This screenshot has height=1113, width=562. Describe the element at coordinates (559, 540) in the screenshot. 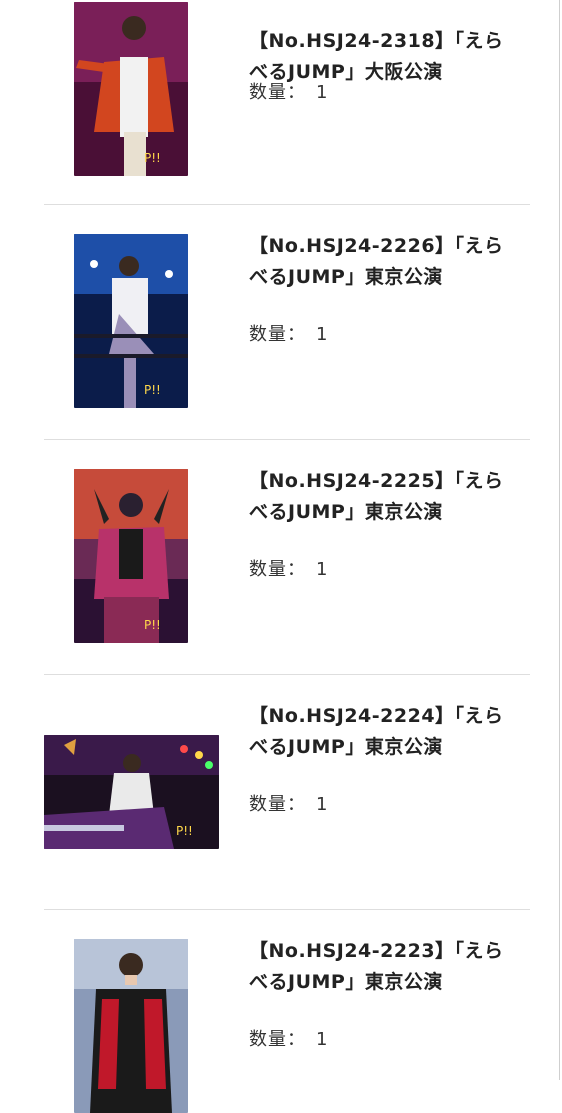

I see `page-right-border` at that location.